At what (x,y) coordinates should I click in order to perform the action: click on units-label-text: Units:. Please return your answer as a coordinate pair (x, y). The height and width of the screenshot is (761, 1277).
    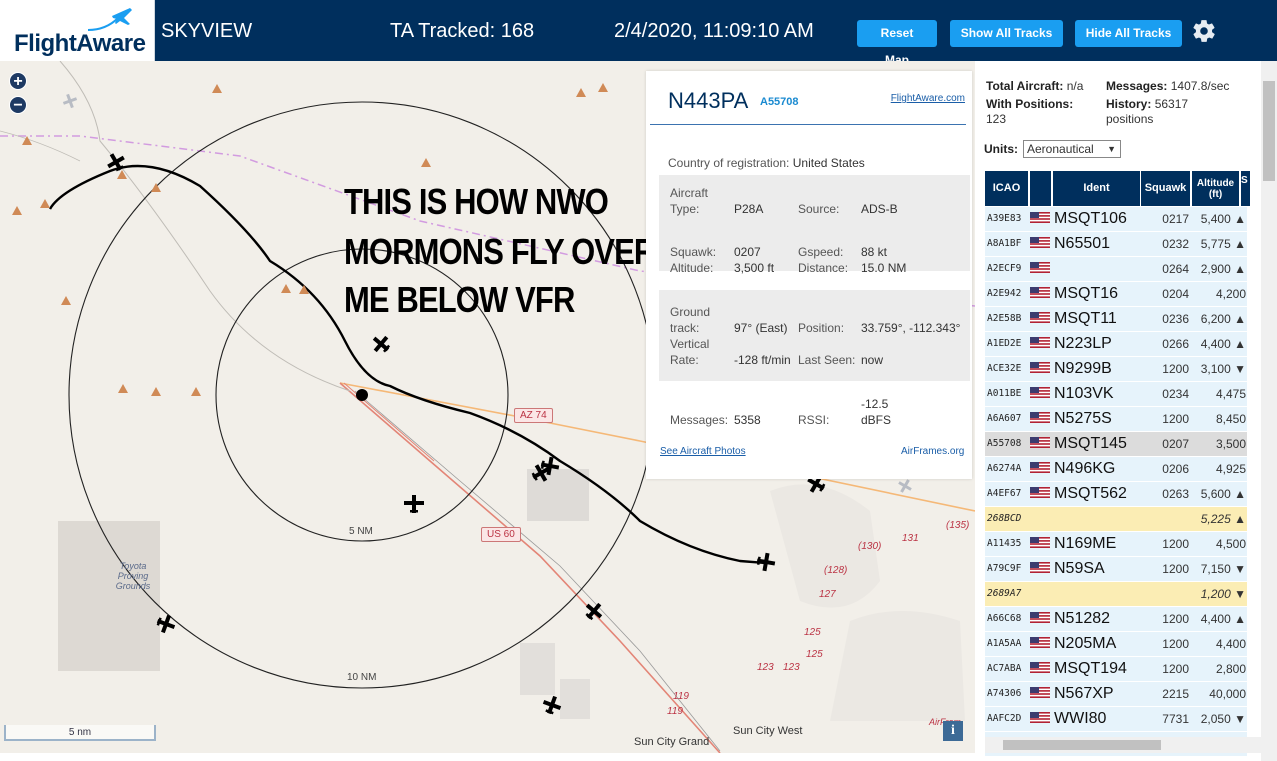
    Looking at the image, I should click on (1001, 149).